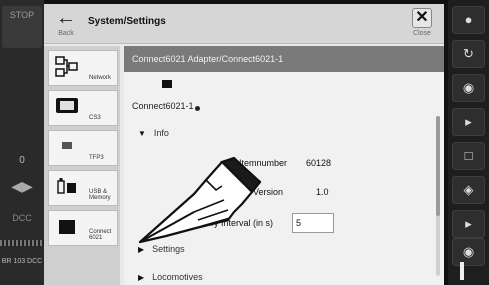 The width and height of the screenshot is (489, 285). I want to click on content-heading: Connect6021 Adapter/Connect6021-1, so click(284, 59).